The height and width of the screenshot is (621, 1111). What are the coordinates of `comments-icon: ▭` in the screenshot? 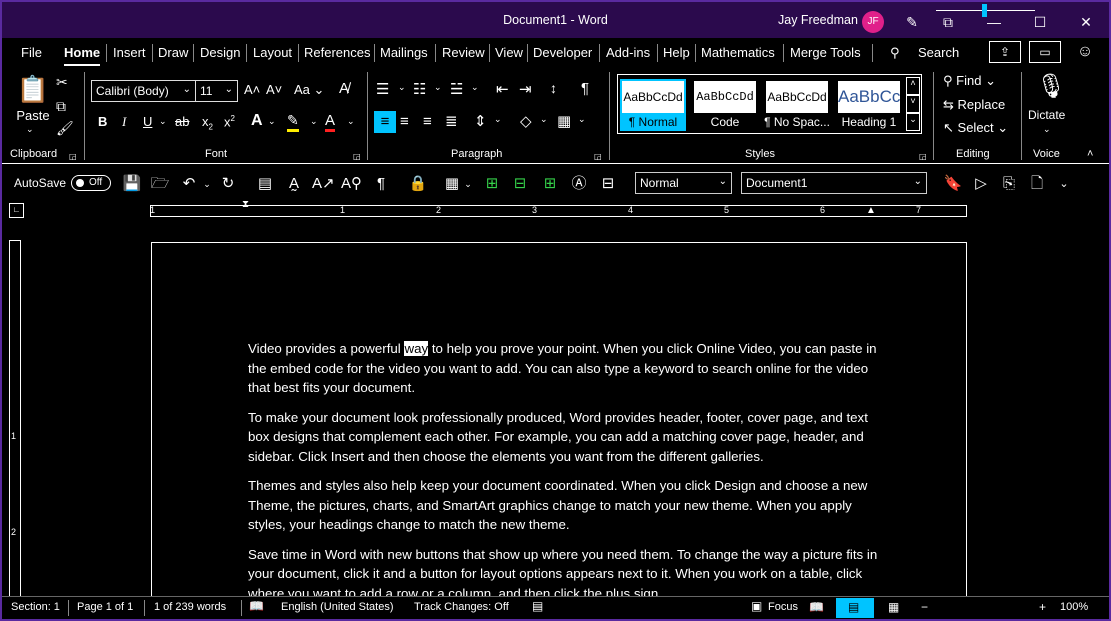 It's located at (1045, 52).